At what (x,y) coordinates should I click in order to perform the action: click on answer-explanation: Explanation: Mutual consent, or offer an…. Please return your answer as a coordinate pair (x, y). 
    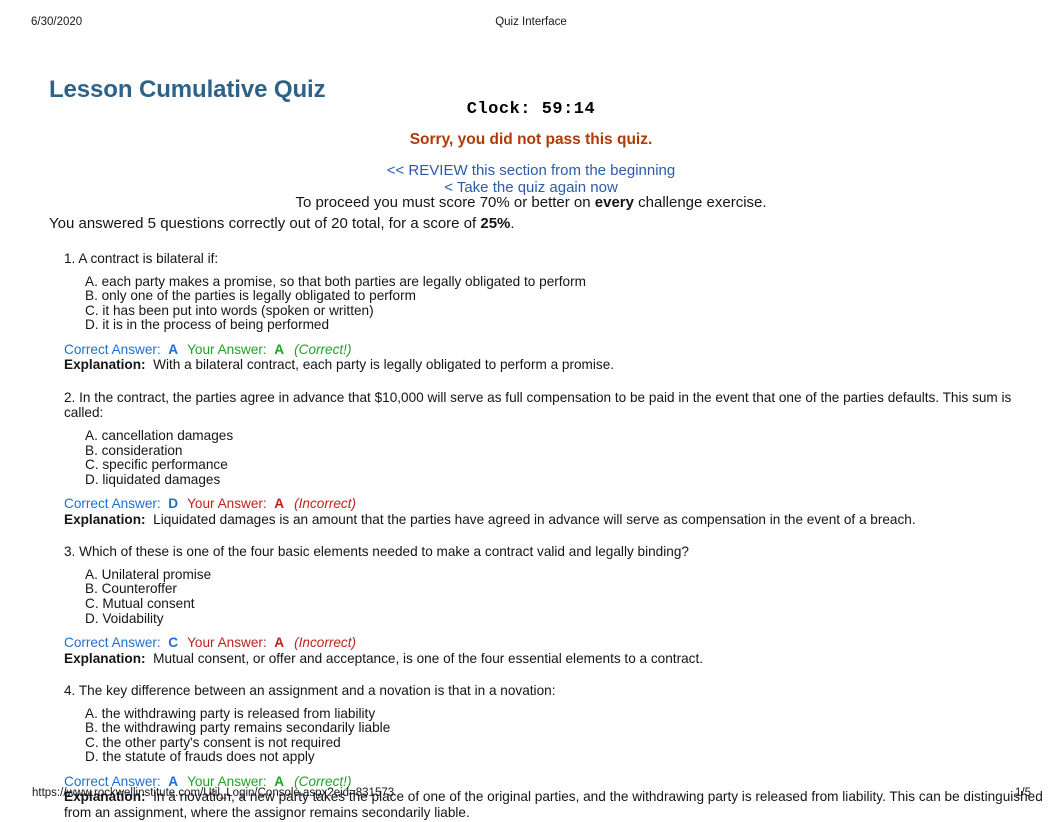
    Looking at the image, I should click on (556, 658).